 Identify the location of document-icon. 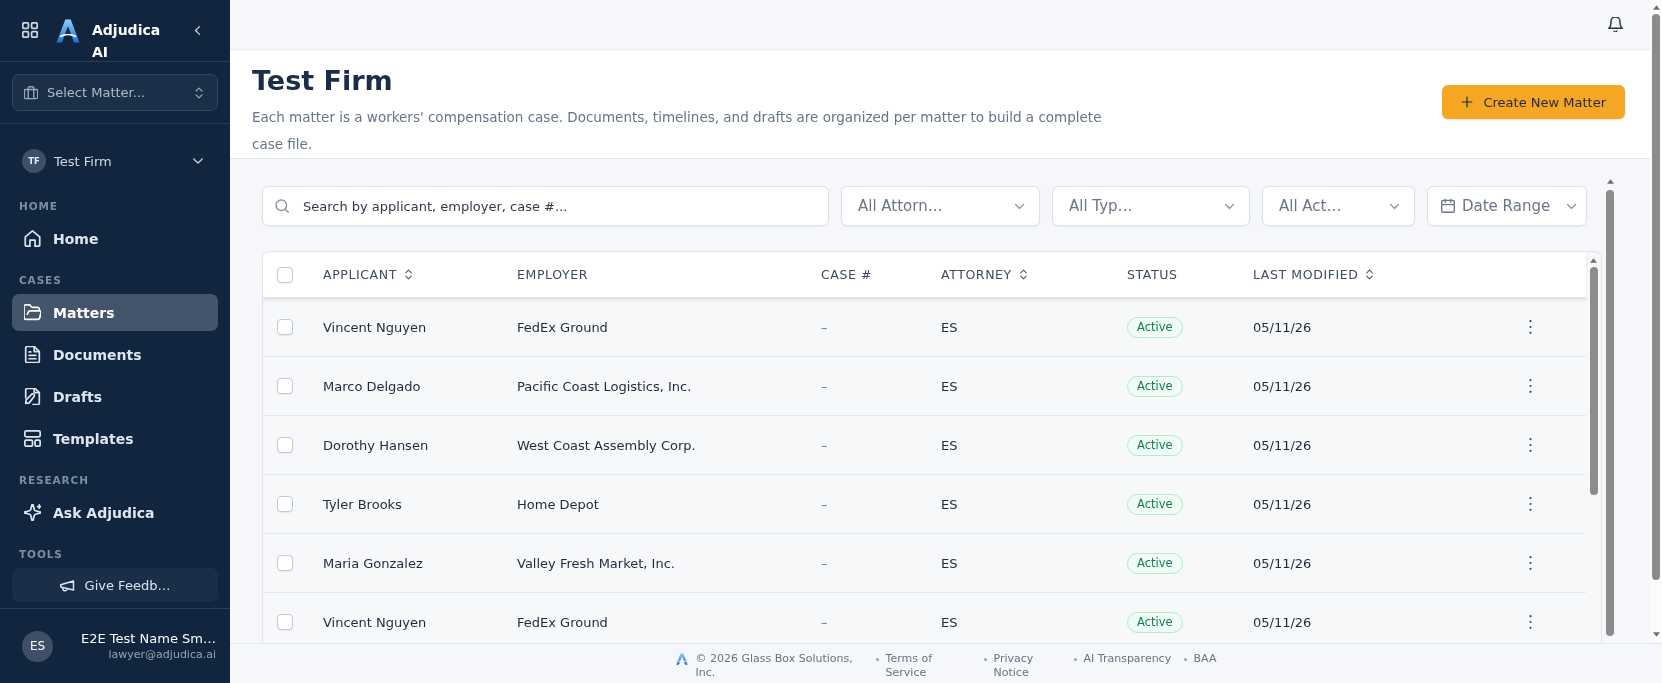
(32, 354).